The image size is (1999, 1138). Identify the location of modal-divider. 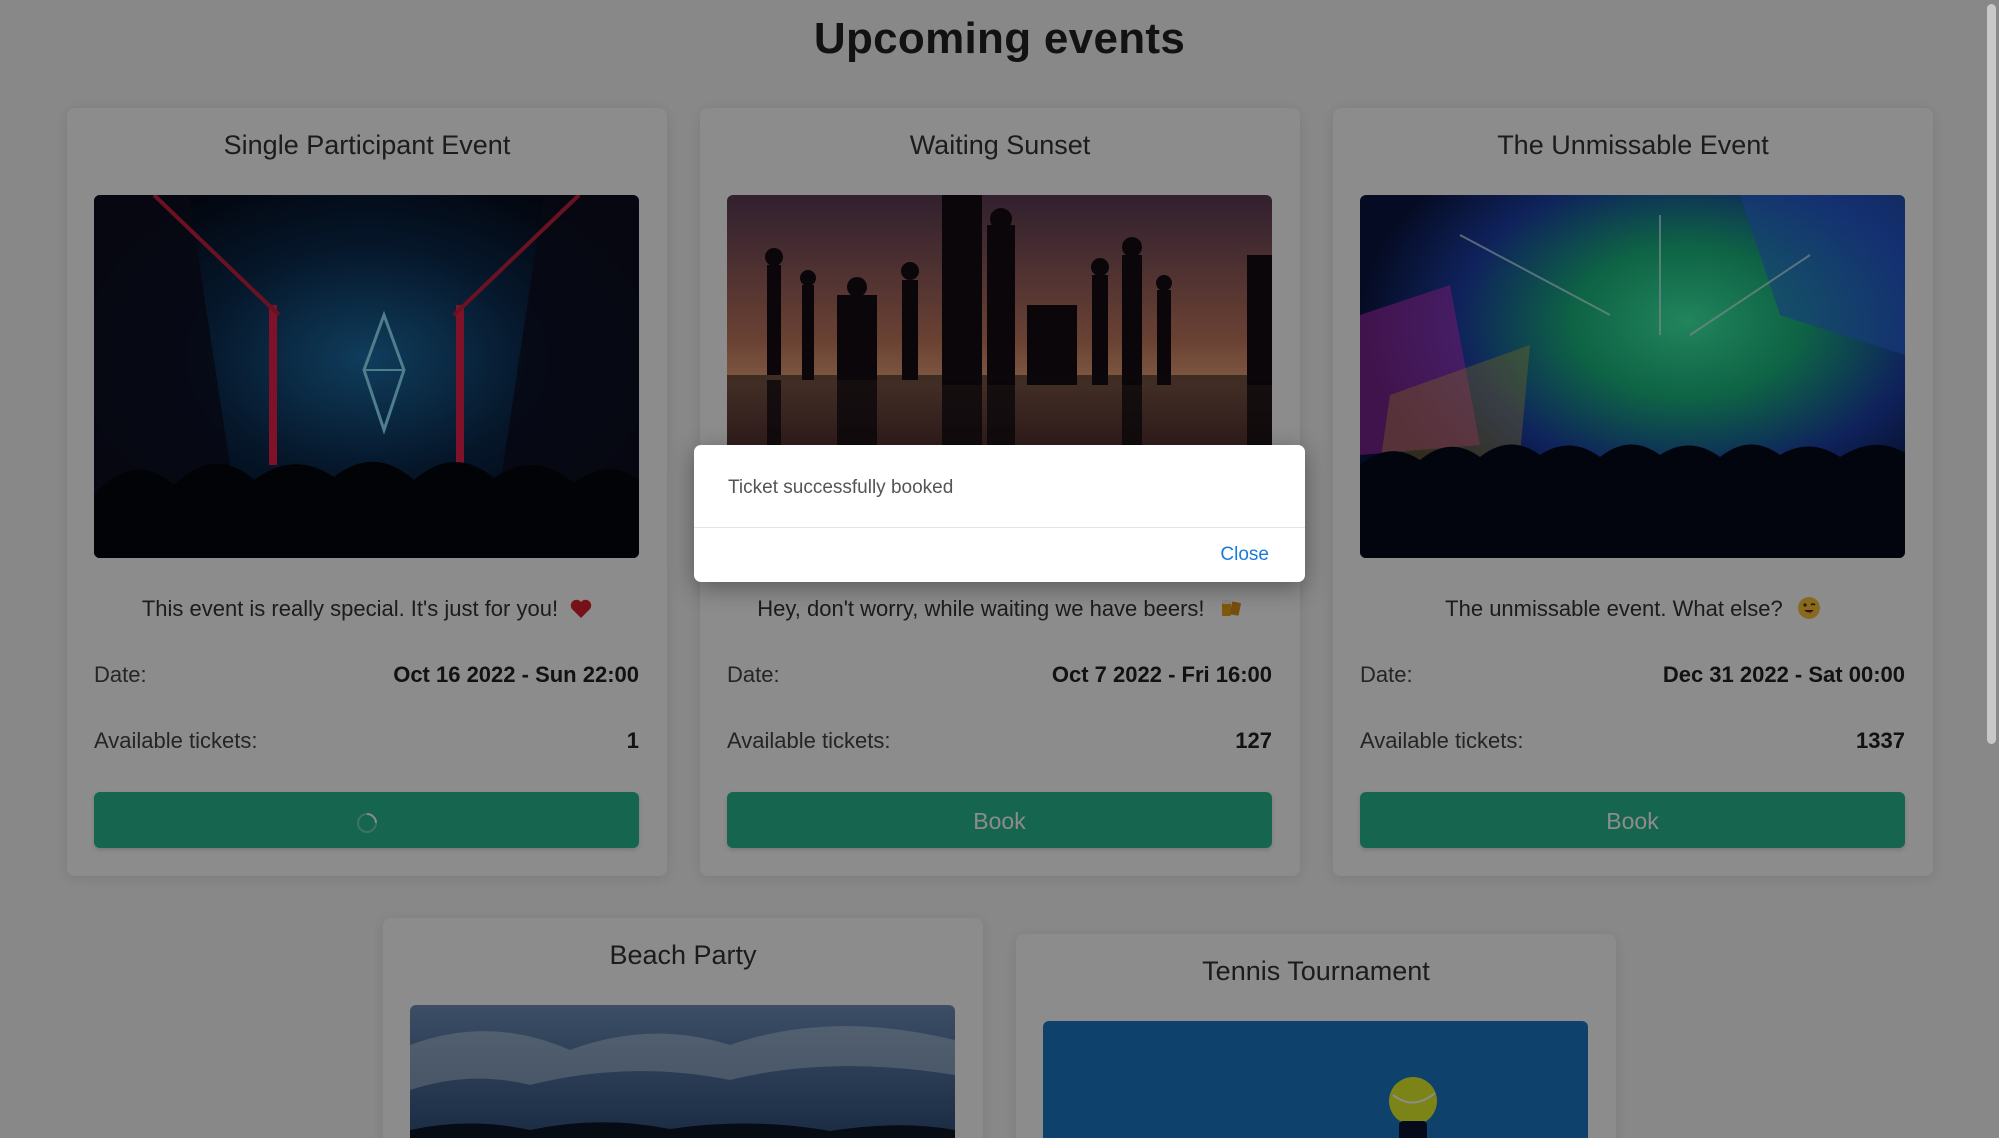
(999, 527).